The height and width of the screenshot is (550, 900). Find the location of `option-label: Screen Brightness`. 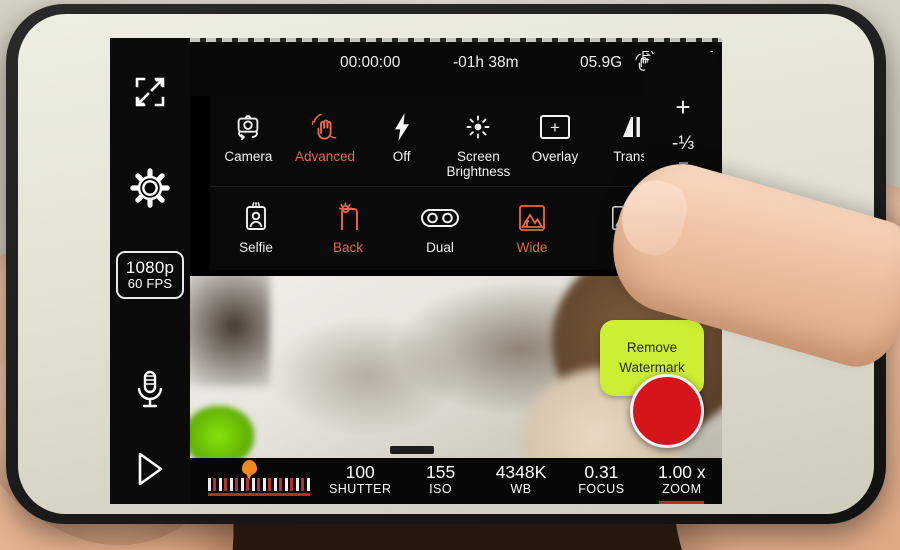

option-label: Screen Brightness is located at coordinates (478, 164).